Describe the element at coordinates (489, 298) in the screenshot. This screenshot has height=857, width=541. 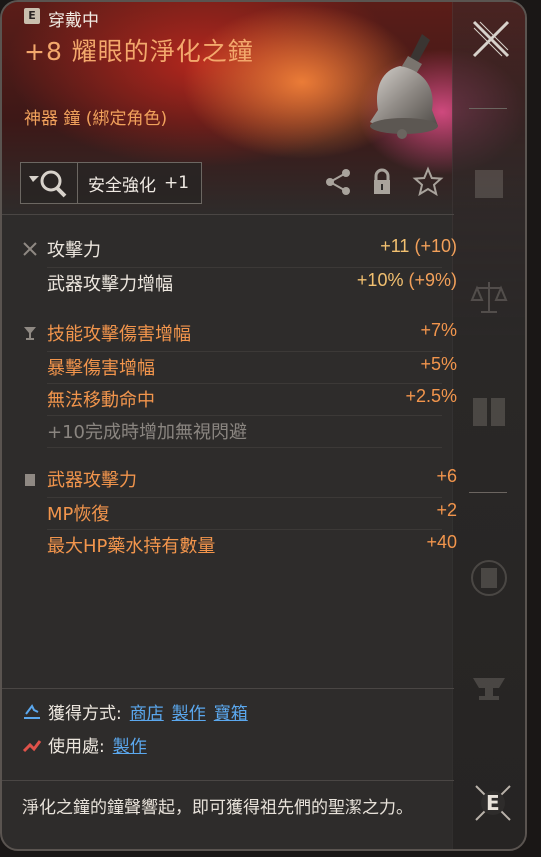
I see `scales-icon` at that location.